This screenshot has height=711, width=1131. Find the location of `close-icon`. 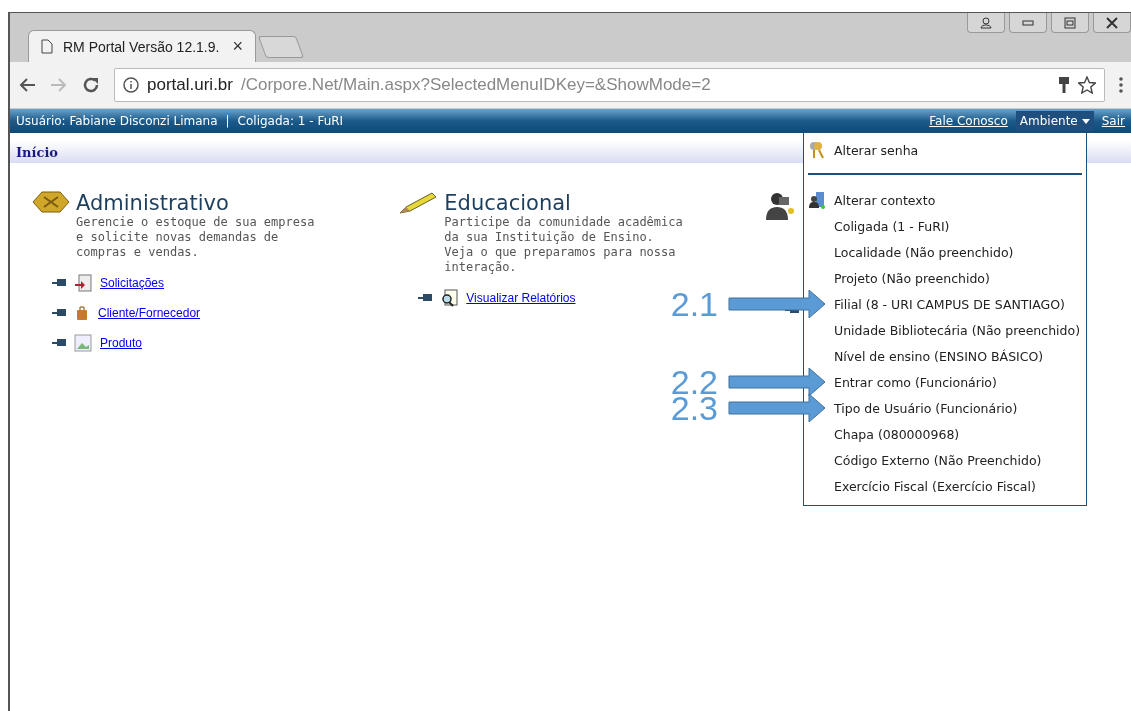

close-icon is located at coordinates (1112, 22).